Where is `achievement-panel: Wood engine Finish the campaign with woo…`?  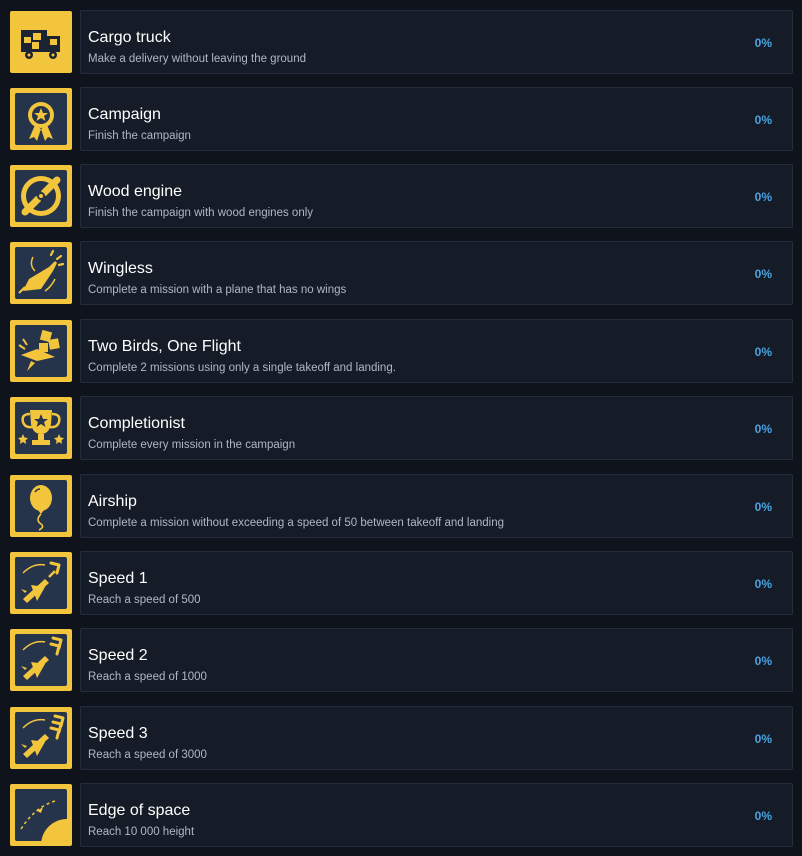
achievement-panel: Wood engine Finish the campaign with woo… is located at coordinates (436, 196).